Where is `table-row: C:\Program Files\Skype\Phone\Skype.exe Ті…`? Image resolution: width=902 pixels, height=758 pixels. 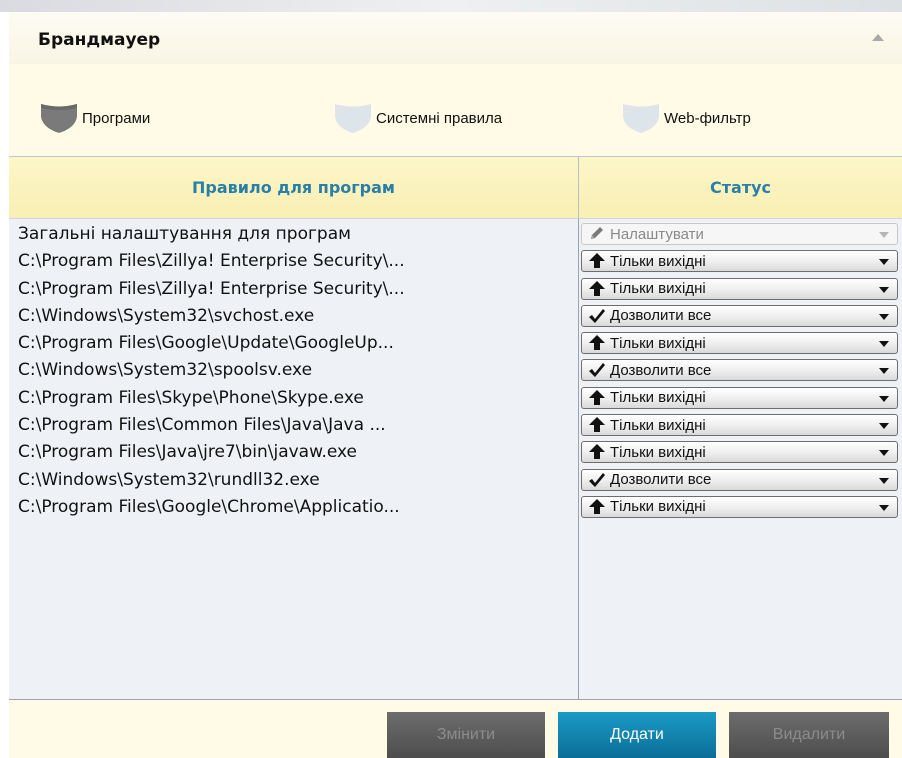
table-row: C:\Program Files\Skype\Phone\Skype.exe Ті… is located at coordinates (455, 398).